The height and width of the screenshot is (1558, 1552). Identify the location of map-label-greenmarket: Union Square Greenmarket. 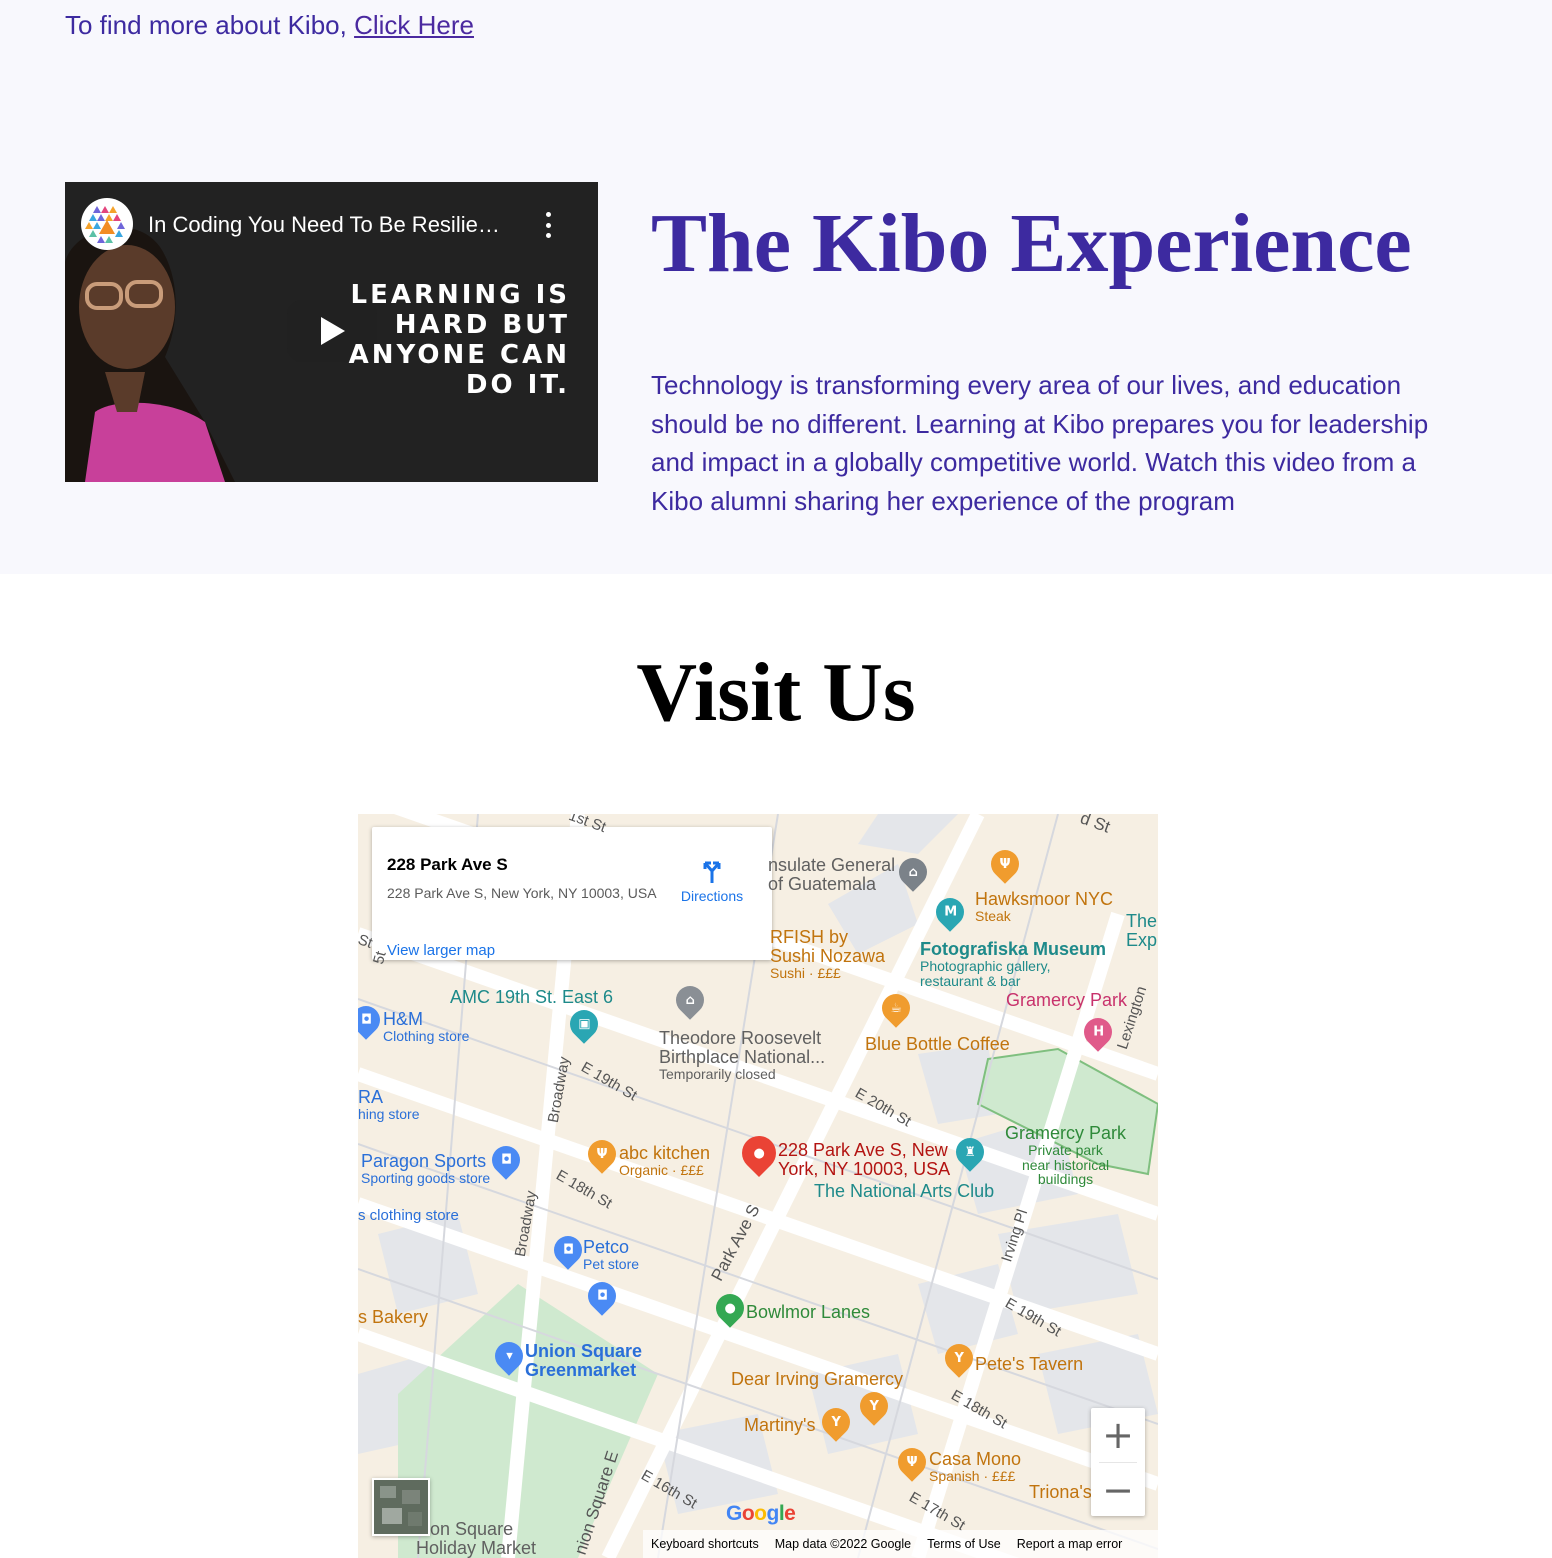
(583, 1361).